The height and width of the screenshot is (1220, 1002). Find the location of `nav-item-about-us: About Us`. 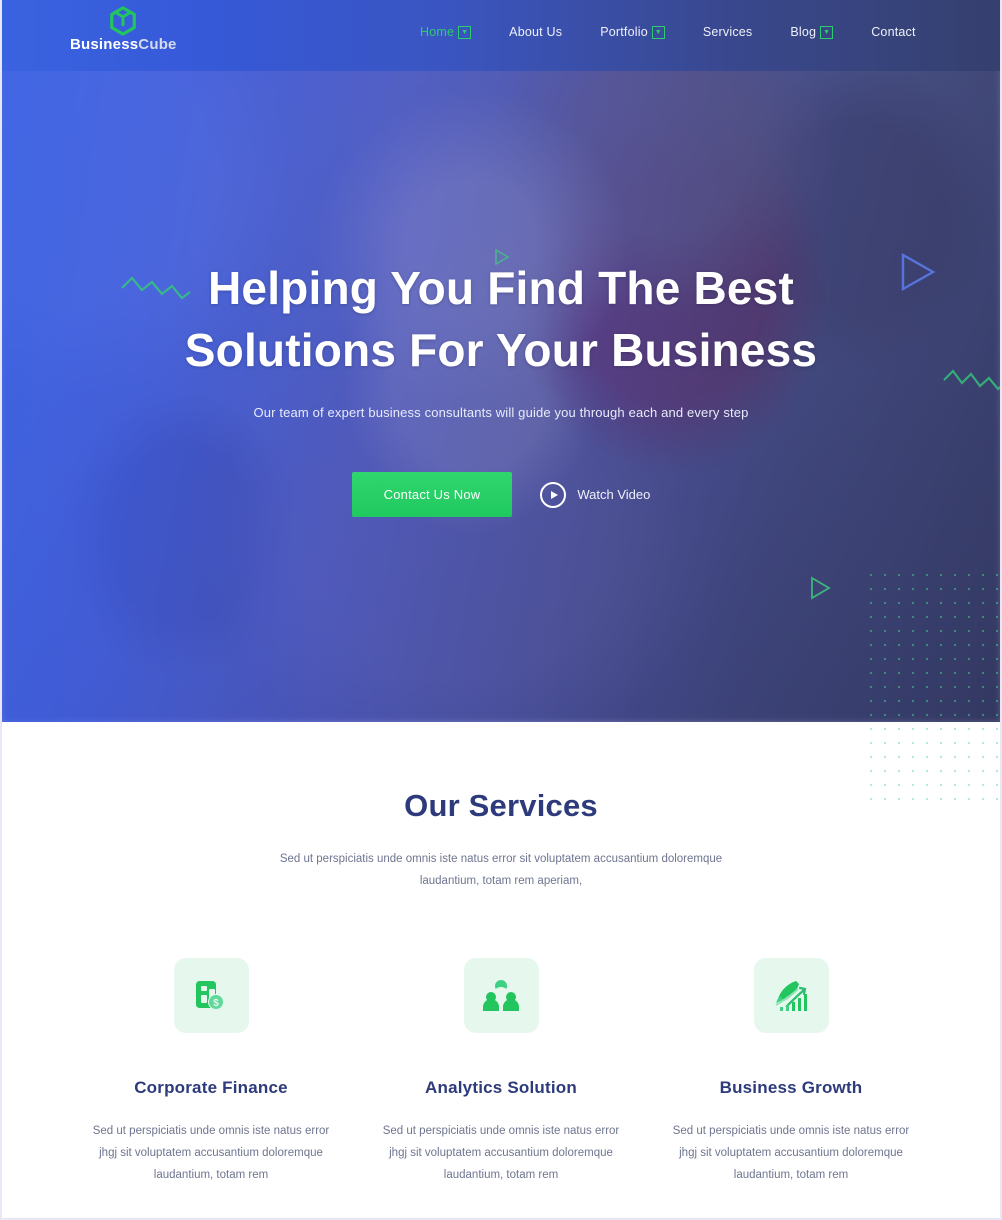

nav-item-about-us: About Us is located at coordinates (535, 32).